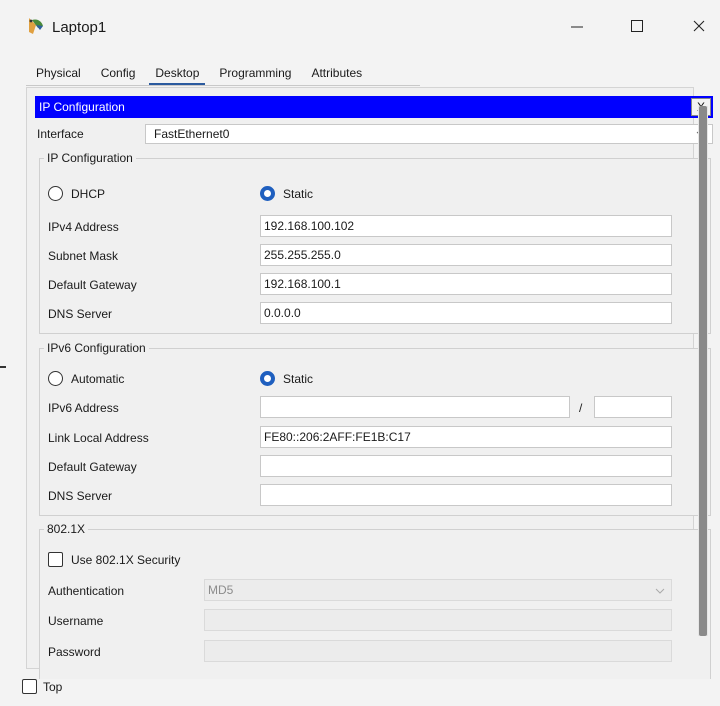  What do you see at coordinates (415, 407) in the screenshot?
I see `ipv6-address-input` at bounding box center [415, 407].